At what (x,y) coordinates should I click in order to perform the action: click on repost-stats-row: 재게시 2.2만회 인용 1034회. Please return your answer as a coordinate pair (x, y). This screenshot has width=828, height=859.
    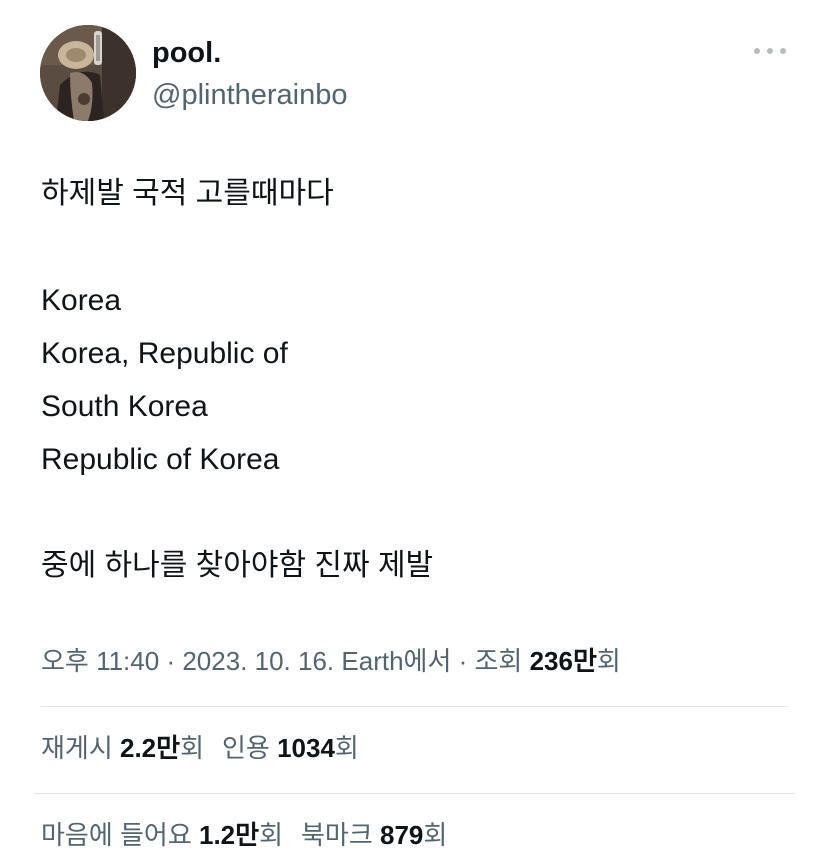
    Looking at the image, I should click on (200, 748).